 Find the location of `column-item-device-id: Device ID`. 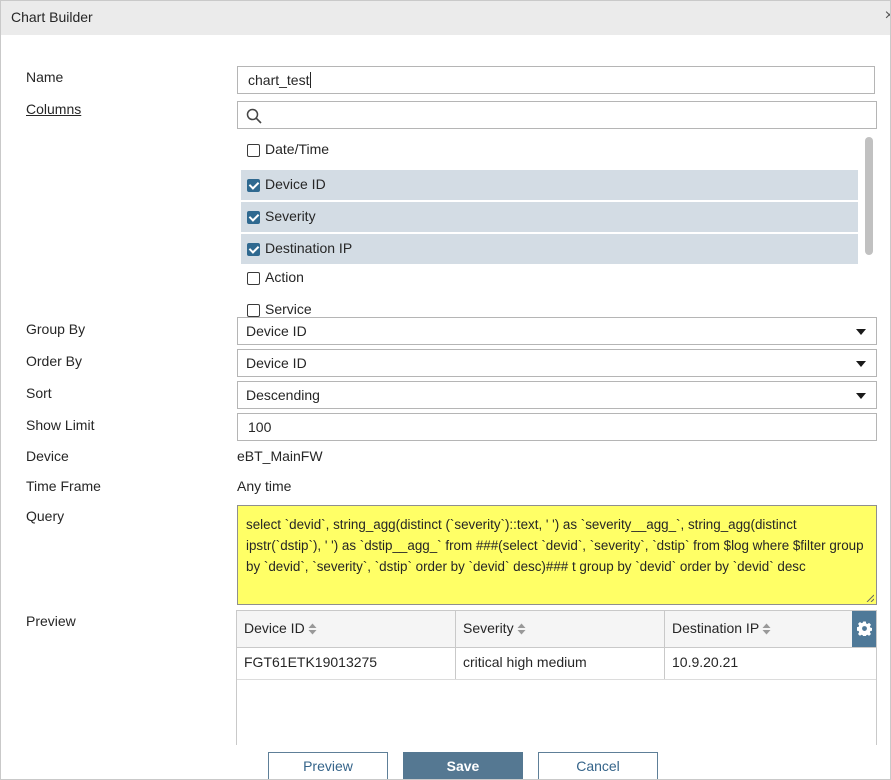

column-item-device-id: Device ID is located at coordinates (549, 185).